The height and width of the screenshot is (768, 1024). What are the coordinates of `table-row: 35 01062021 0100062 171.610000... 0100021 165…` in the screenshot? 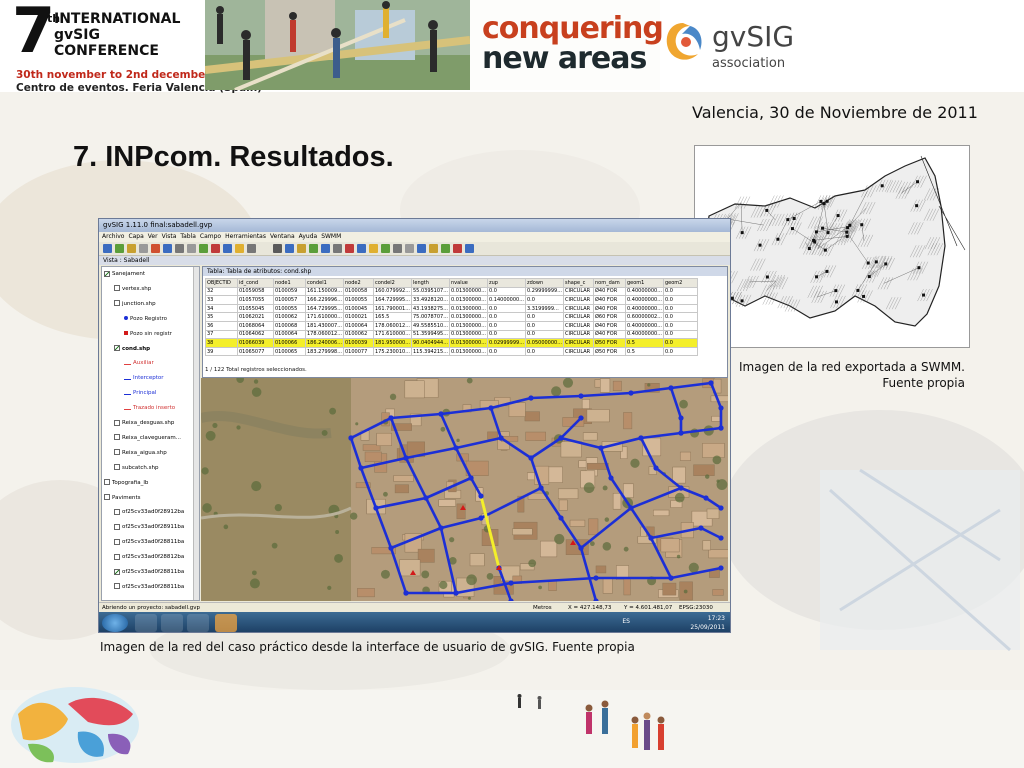 It's located at (451, 317).